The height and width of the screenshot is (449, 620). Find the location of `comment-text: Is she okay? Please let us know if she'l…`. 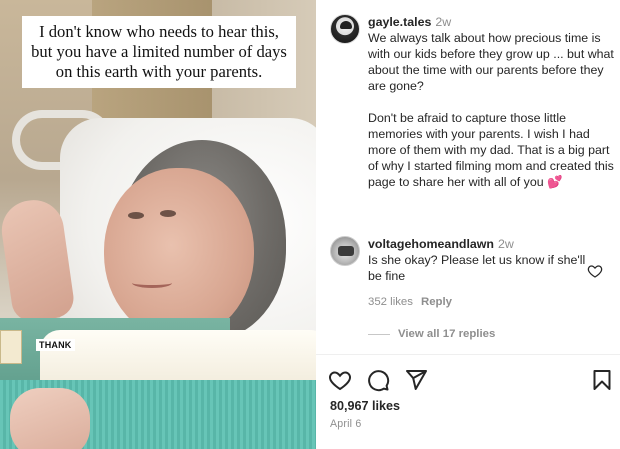

comment-text: Is she okay? Please let us know if she'l… is located at coordinates (477, 268).